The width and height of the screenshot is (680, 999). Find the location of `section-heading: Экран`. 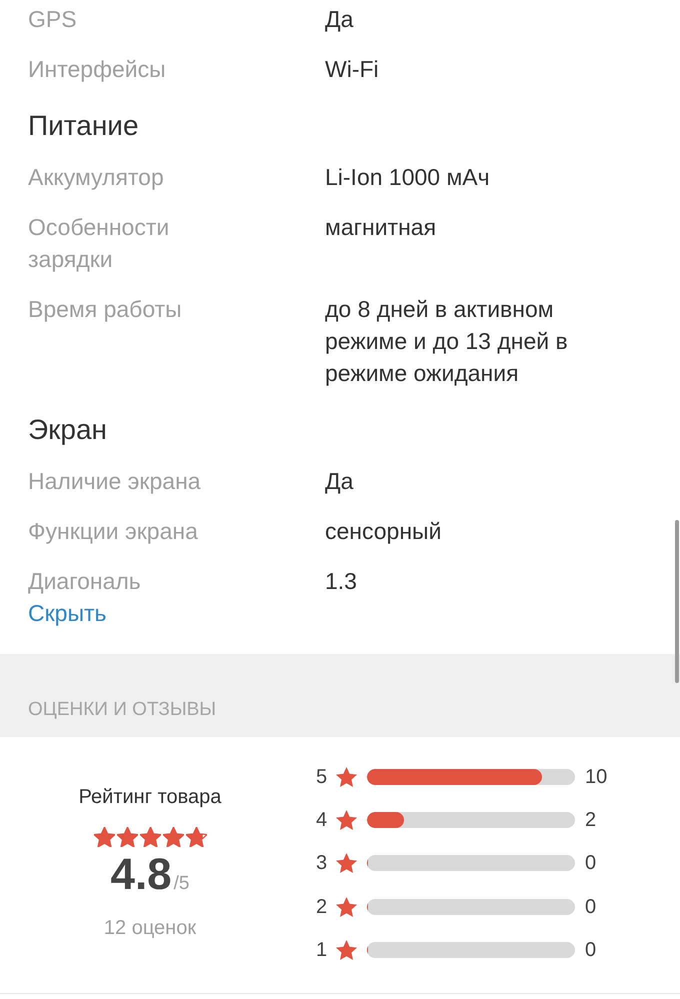

section-heading: Экран is located at coordinates (67, 430).